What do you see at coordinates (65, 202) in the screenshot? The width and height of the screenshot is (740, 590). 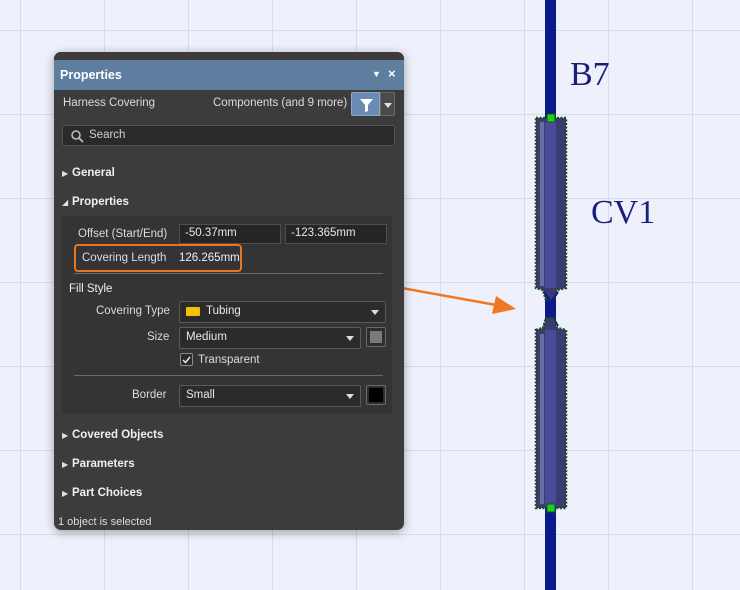 I see `collapse-triangle-icon: ◢` at bounding box center [65, 202].